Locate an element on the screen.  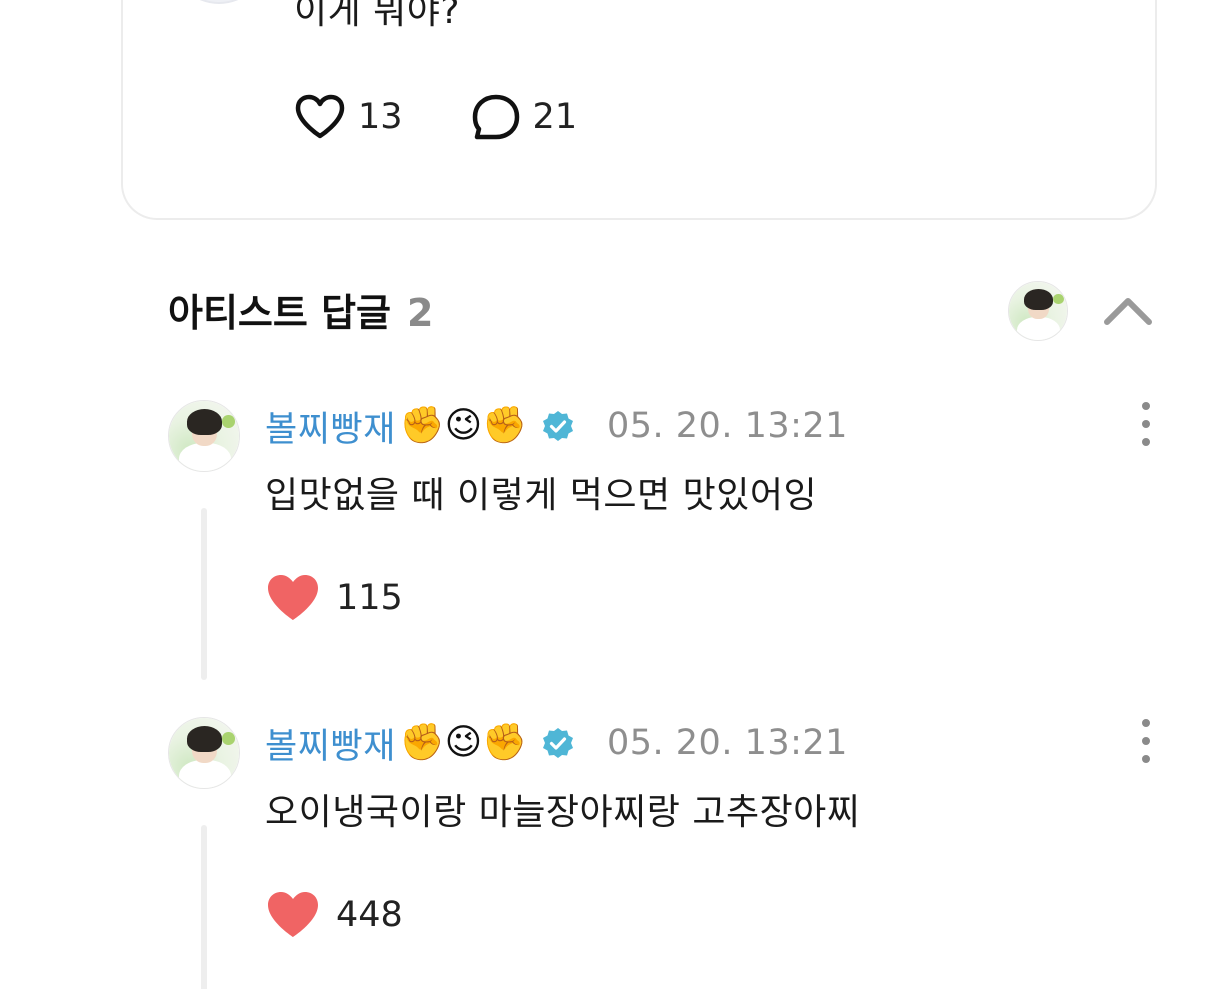
artist-replies-count: 2 is located at coordinates (420, 313).